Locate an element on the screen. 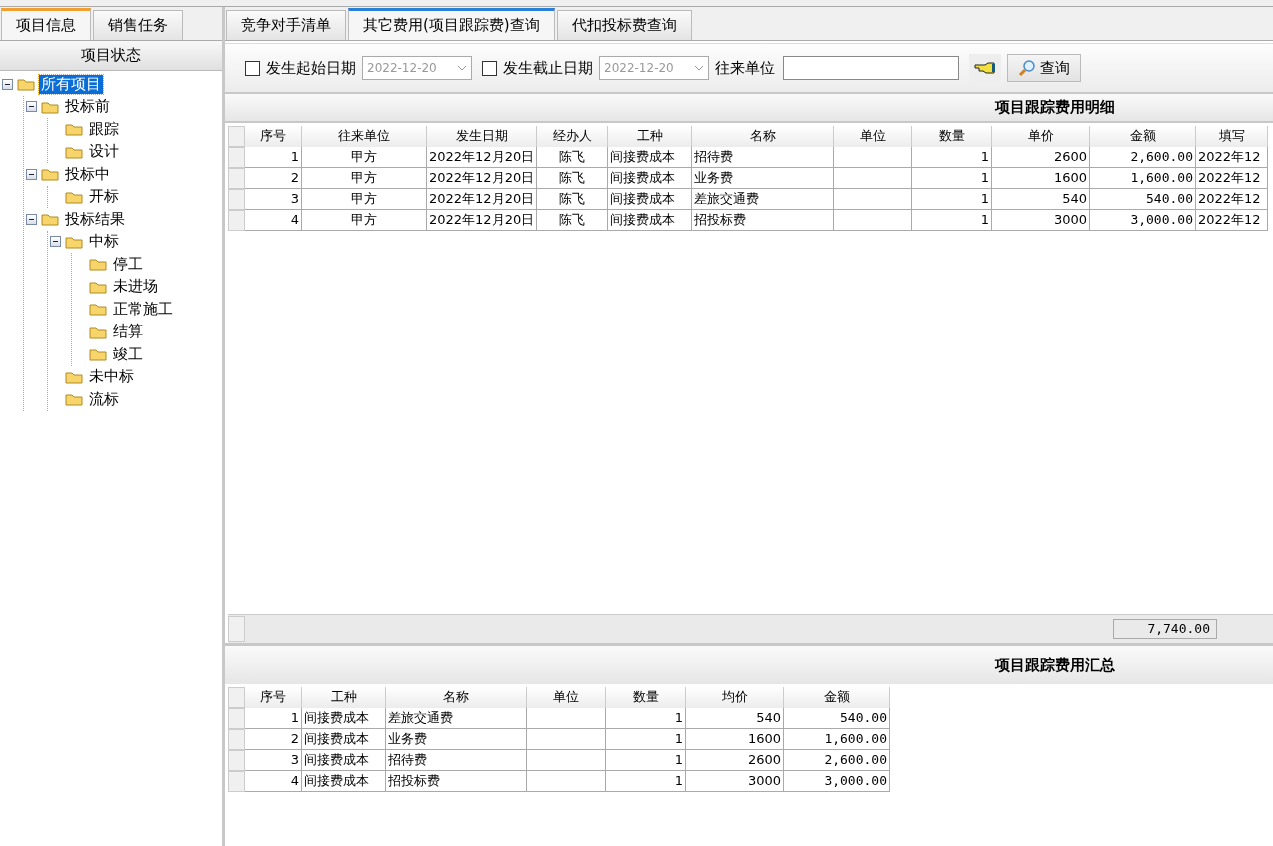 The width and height of the screenshot is (1273, 846). tab: 销售任务 is located at coordinates (138, 25).